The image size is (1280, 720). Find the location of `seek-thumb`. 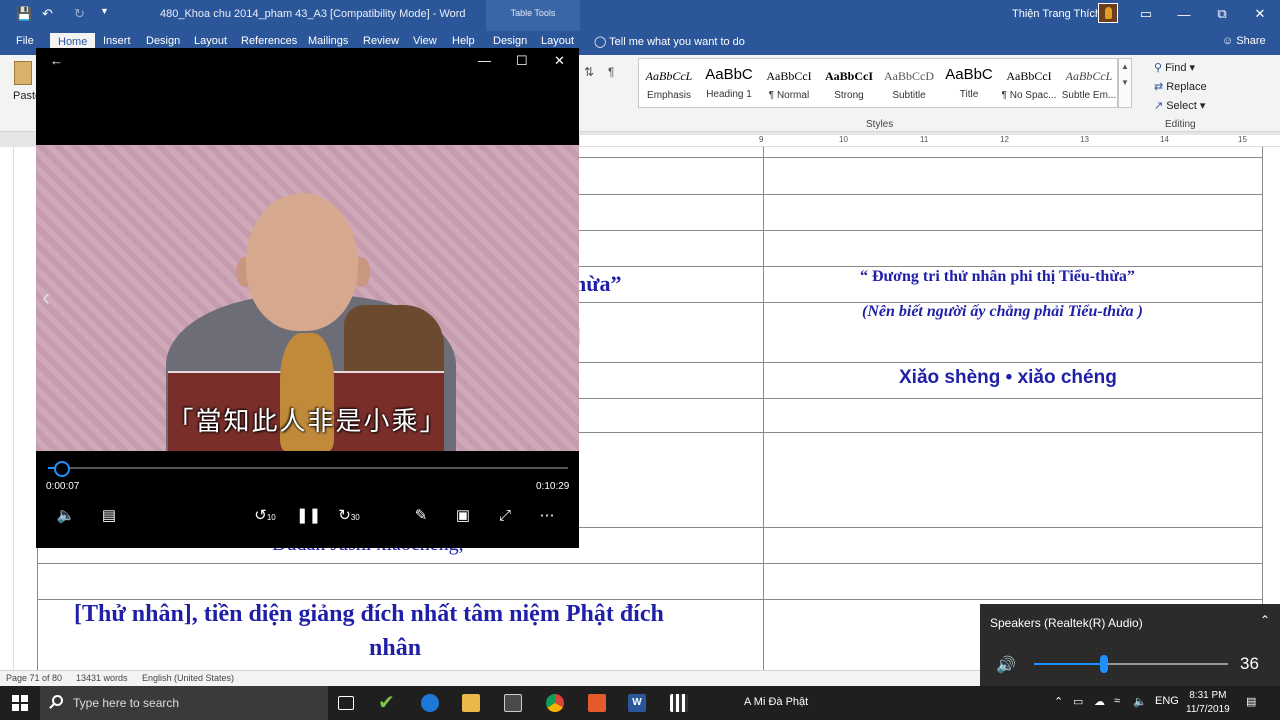

seek-thumb is located at coordinates (61, 469).